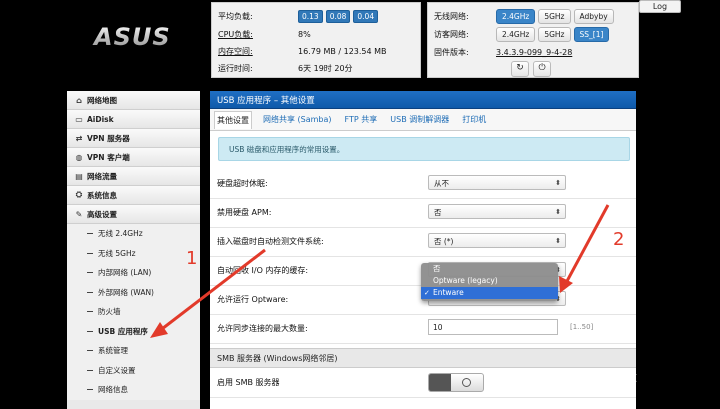 The width and height of the screenshot is (720, 409). Describe the element at coordinates (211, 291) in the screenshot. I see `arrow-1-line` at that location.